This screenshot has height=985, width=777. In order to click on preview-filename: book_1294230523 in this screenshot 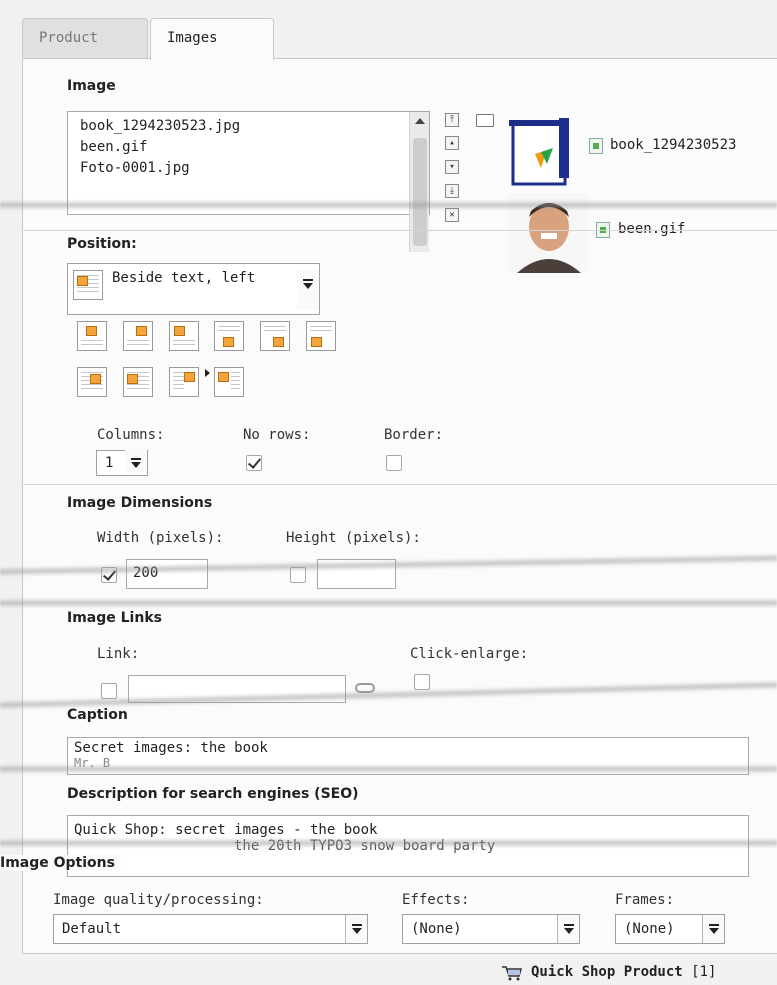, I will do `click(673, 145)`.